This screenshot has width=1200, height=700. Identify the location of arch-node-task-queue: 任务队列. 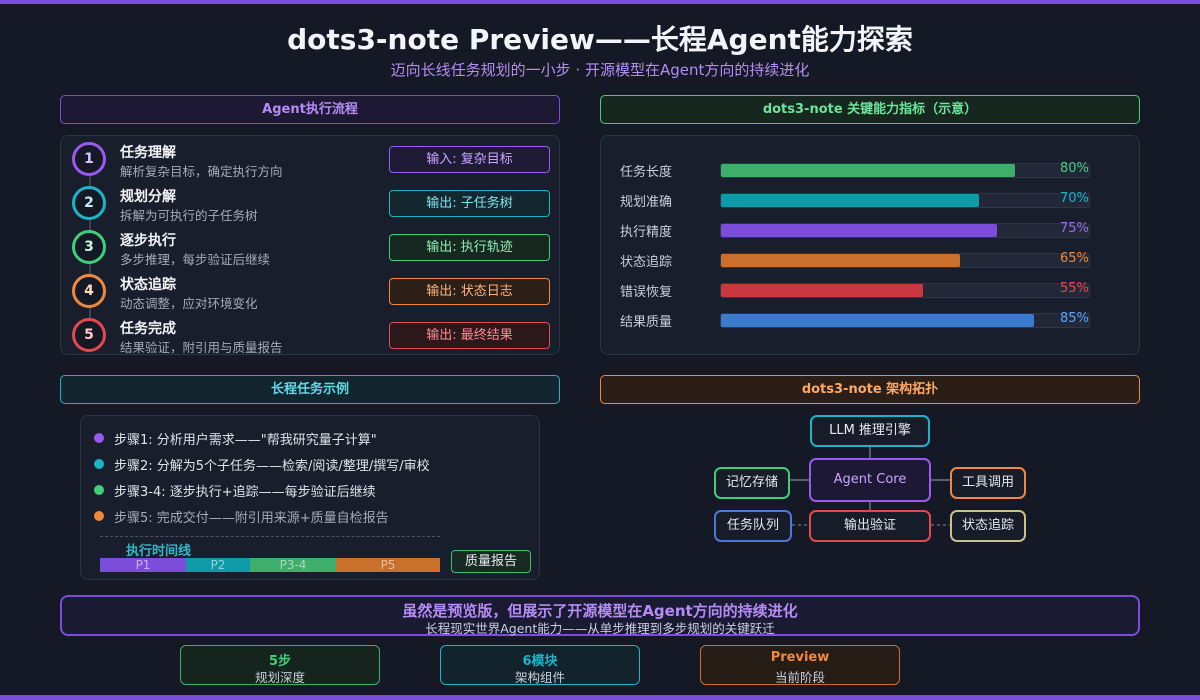
(753, 526).